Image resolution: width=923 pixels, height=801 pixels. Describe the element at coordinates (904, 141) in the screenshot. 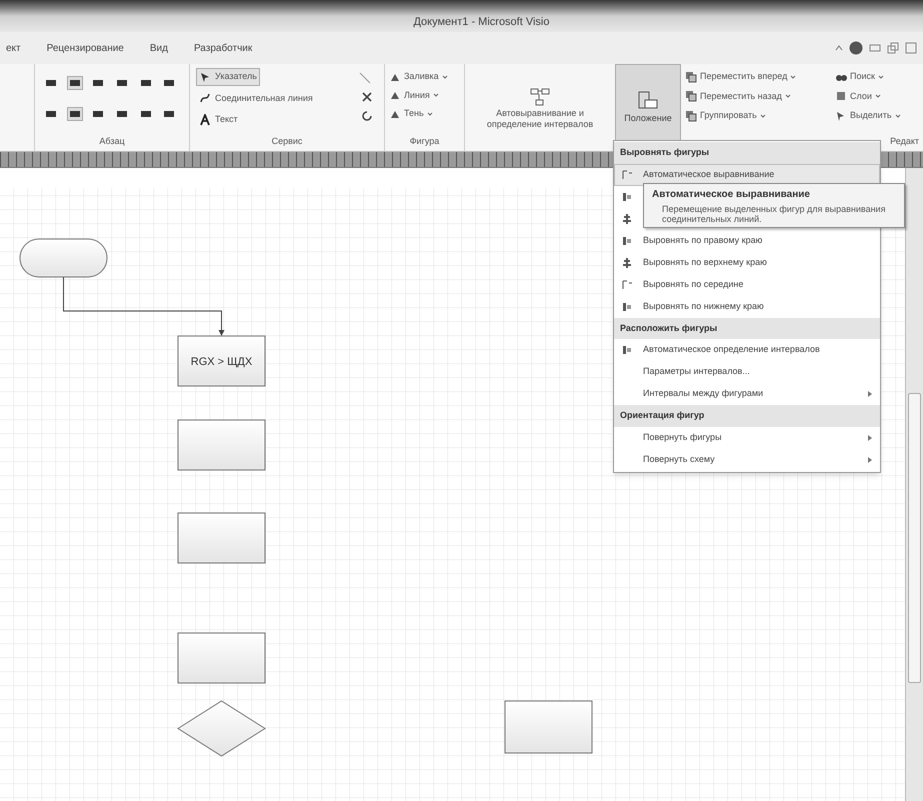

I see `group-label: Редакт` at that location.